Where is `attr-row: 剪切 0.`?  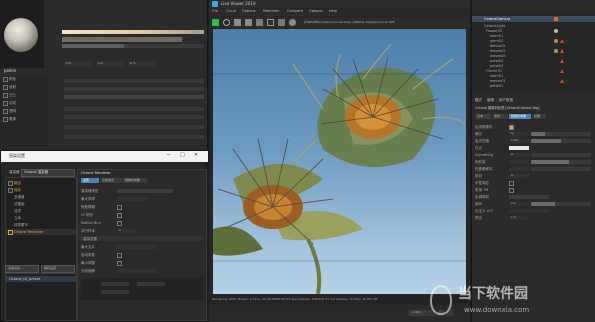
attr-row: 剪切 0. is located at coordinates (534, 176).